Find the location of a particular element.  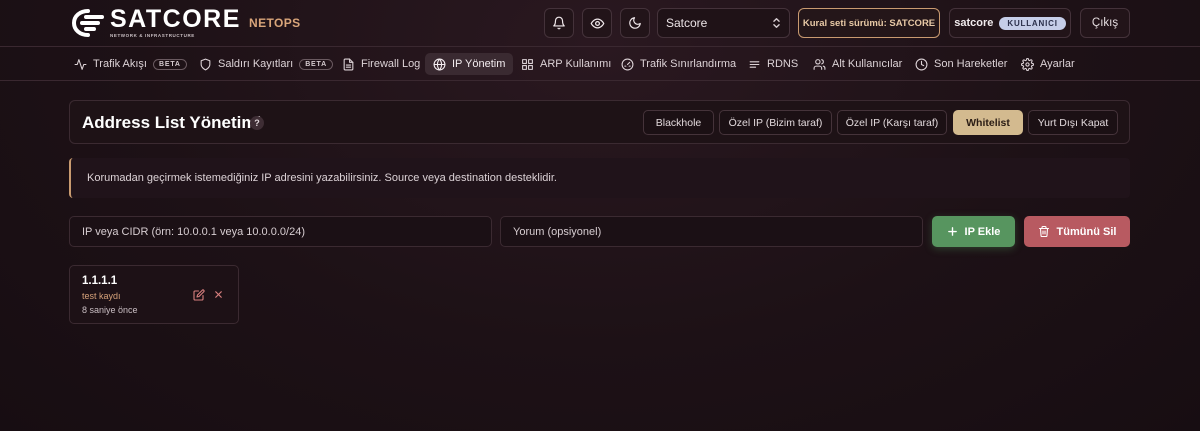

nav-item-firewall-log: Firewall Log is located at coordinates (381, 64).